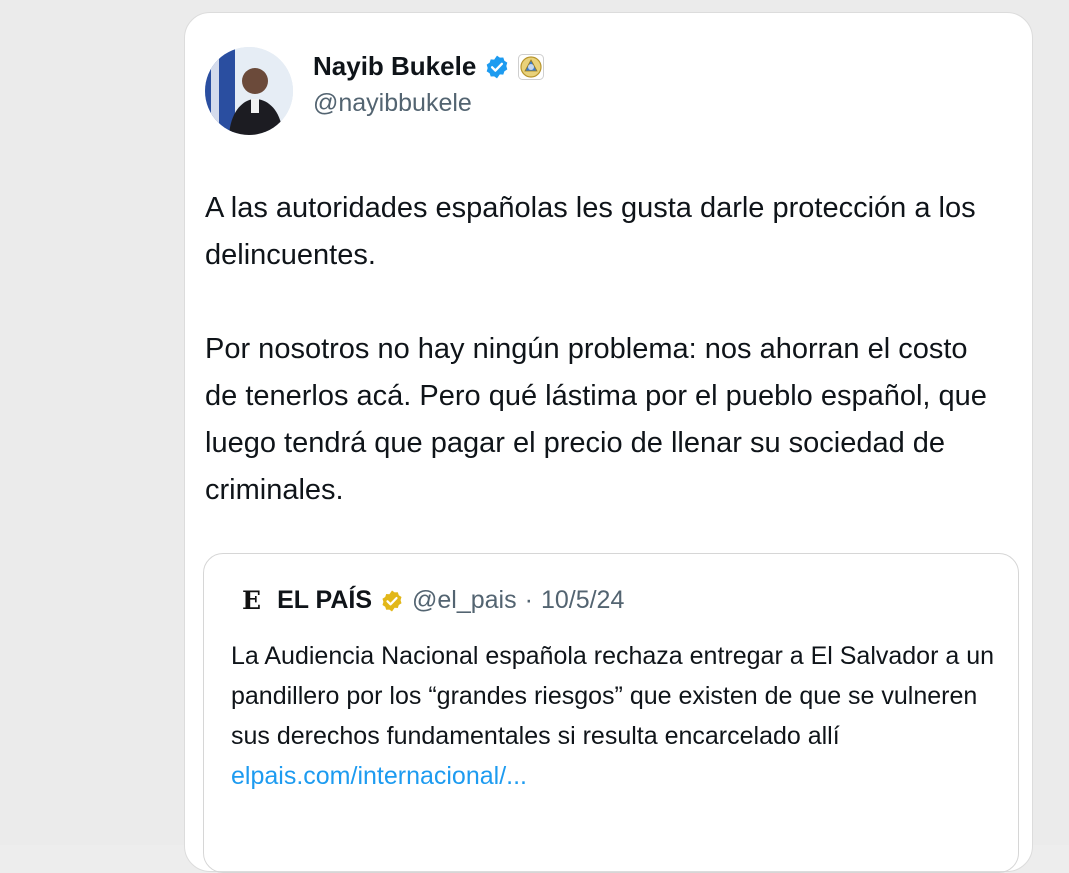 The height and width of the screenshot is (873, 1069). I want to click on verified-badge-icon, so click(497, 67).